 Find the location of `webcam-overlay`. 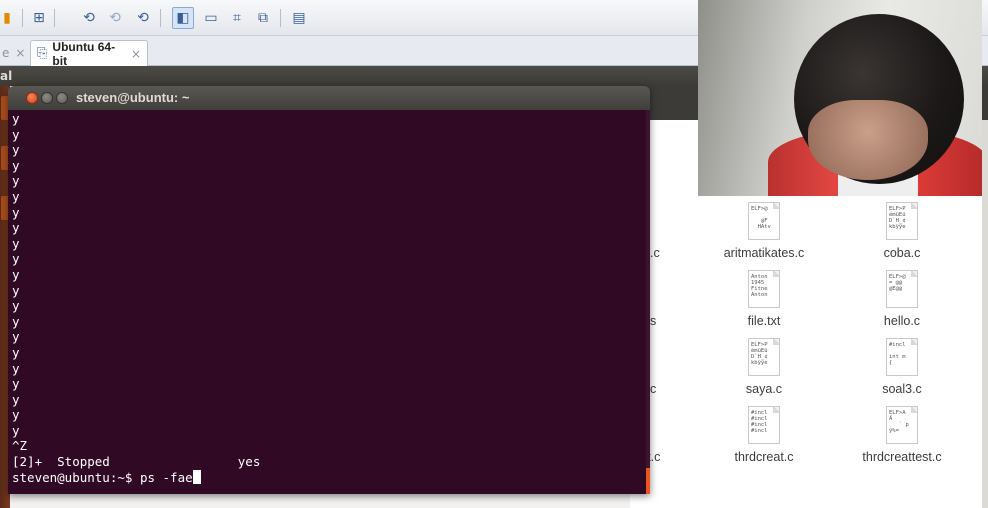

webcam-overlay is located at coordinates (840, 98).